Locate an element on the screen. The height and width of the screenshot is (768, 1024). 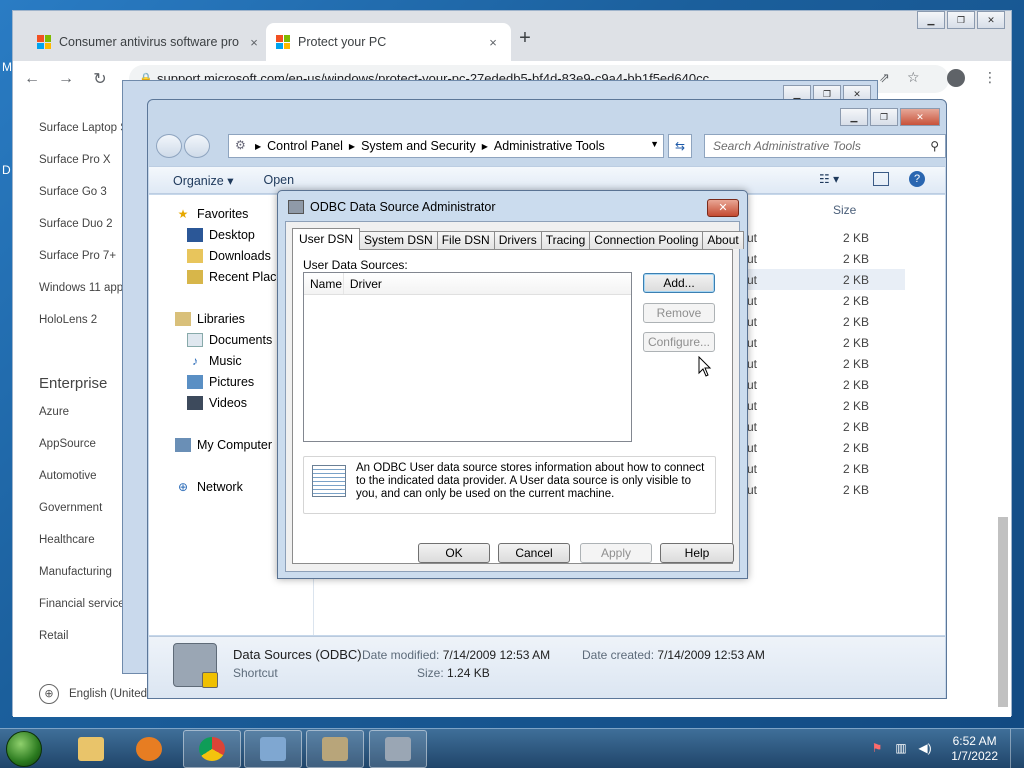
user-data-sources-list: Name Driver is located at coordinates (467, 357).